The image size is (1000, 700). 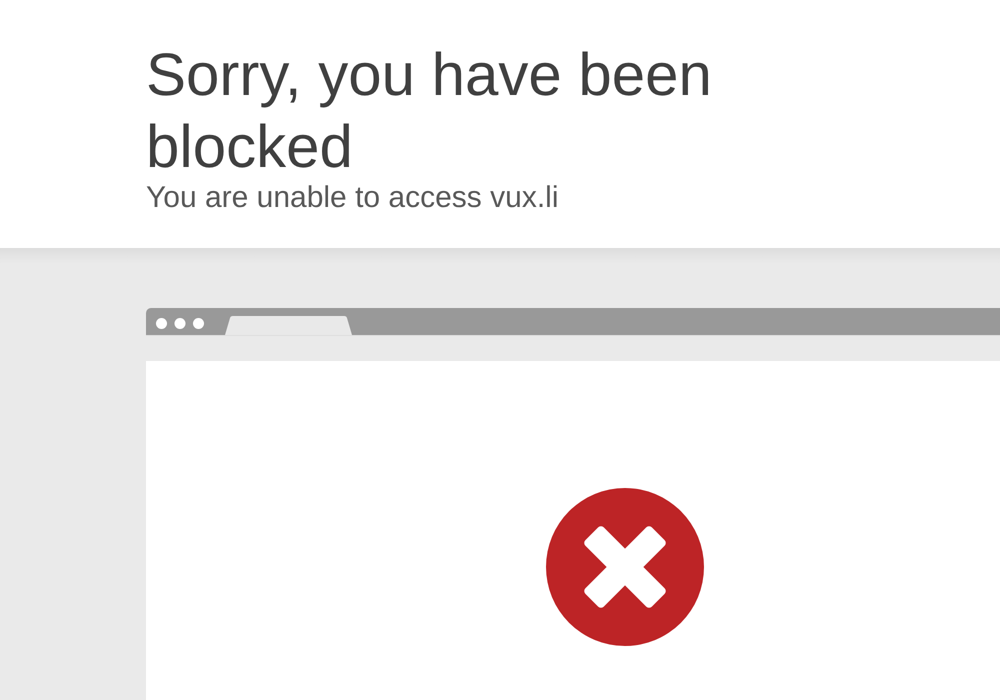 What do you see at coordinates (625, 567) in the screenshot?
I see `error-x-icon` at bounding box center [625, 567].